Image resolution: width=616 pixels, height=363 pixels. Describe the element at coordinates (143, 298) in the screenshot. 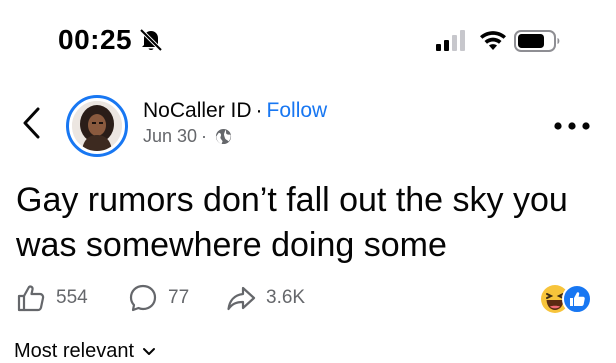

I see `comment-bubble-icon` at that location.